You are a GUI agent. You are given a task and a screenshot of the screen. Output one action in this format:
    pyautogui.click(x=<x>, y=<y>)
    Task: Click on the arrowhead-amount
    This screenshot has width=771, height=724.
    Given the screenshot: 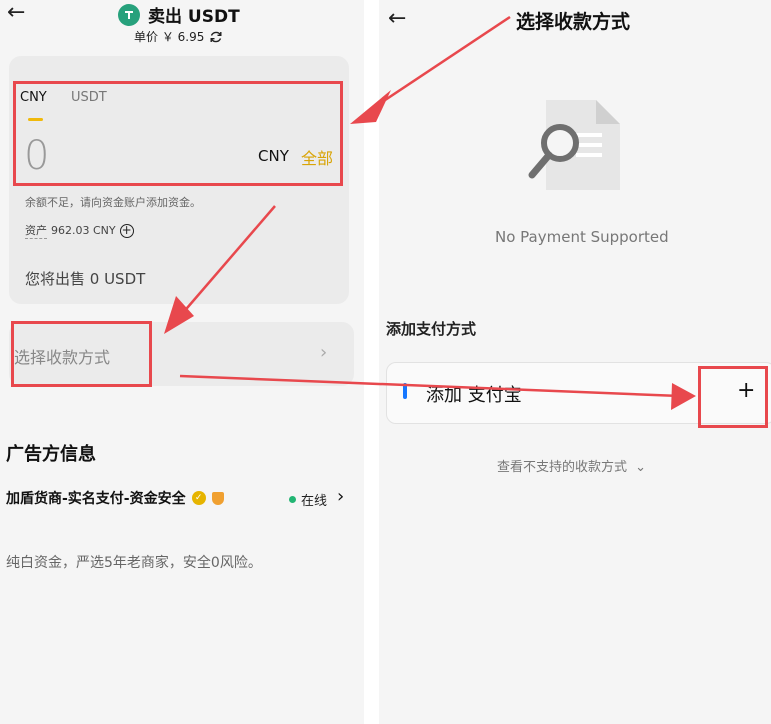 What is the action you would take?
    pyautogui.click(x=370, y=107)
    